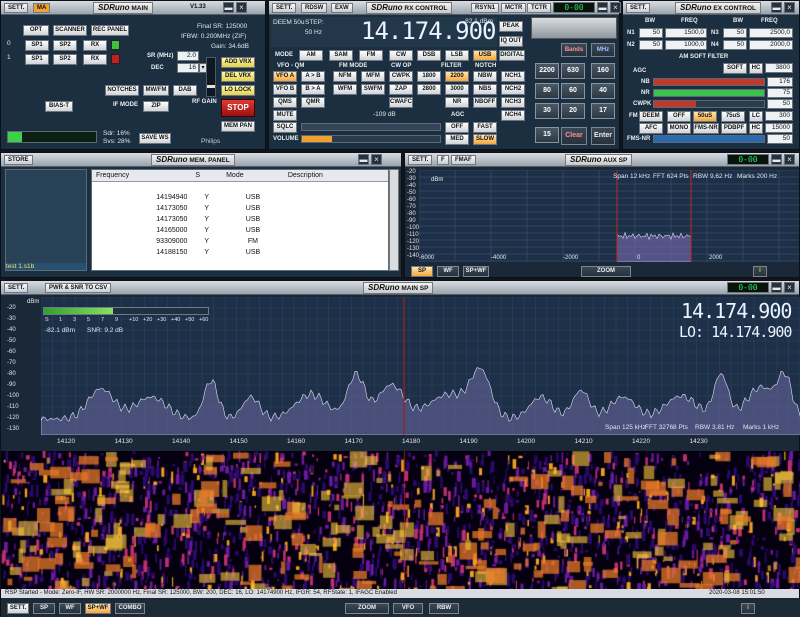  Describe the element at coordinates (513, 89) in the screenshot. I see `nch2-button: NCH2` at that location.